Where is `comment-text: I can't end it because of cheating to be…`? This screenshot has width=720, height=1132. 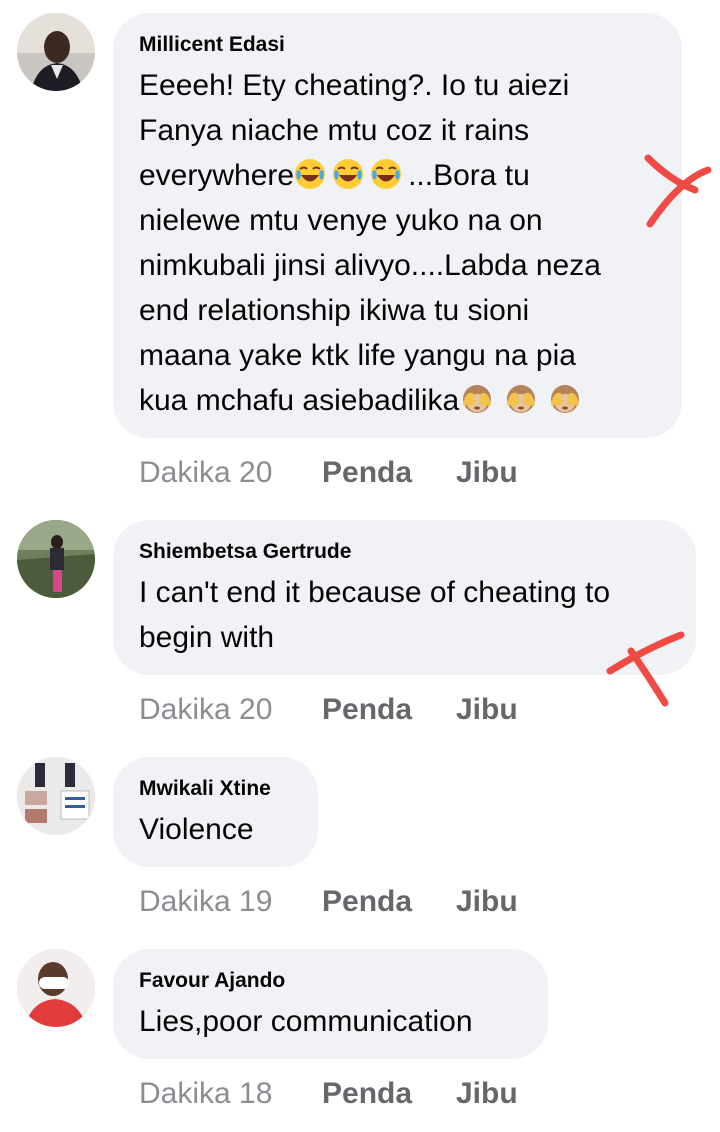
comment-text: I can't end it because of cheating to be… is located at coordinates (404, 615).